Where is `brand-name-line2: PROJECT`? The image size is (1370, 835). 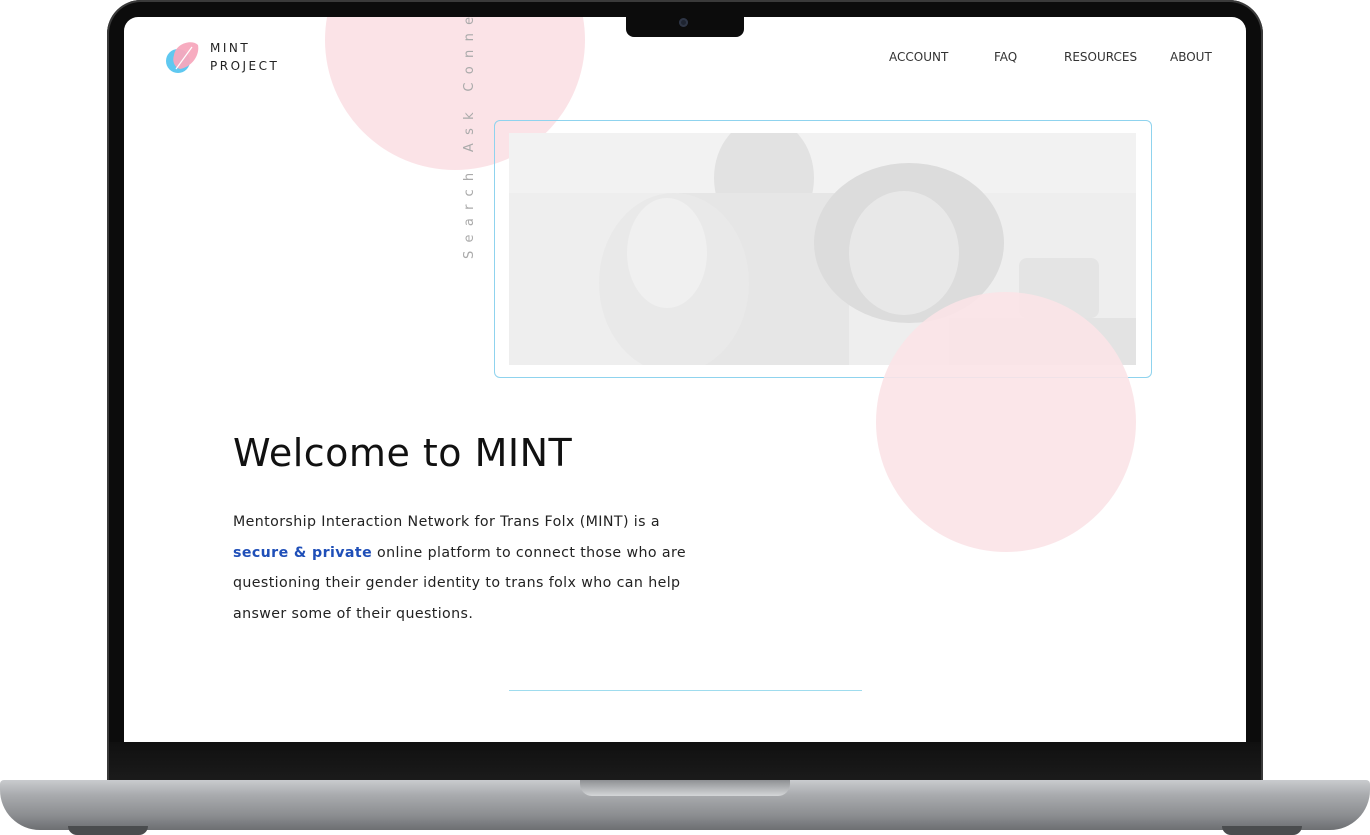
brand-name-line2: PROJECT is located at coordinates (245, 66).